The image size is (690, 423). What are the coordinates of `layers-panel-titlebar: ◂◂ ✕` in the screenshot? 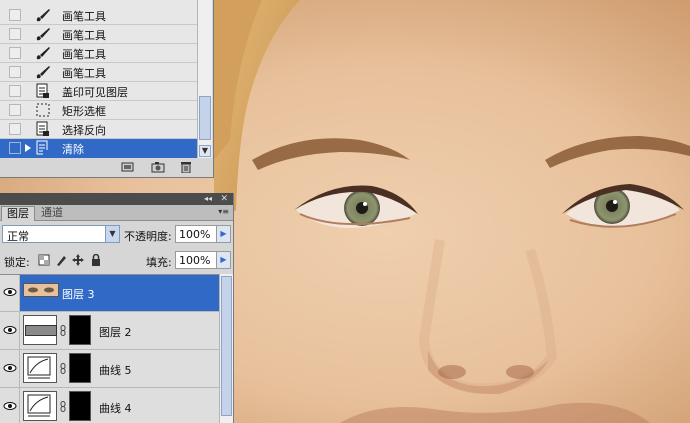 It's located at (116, 199).